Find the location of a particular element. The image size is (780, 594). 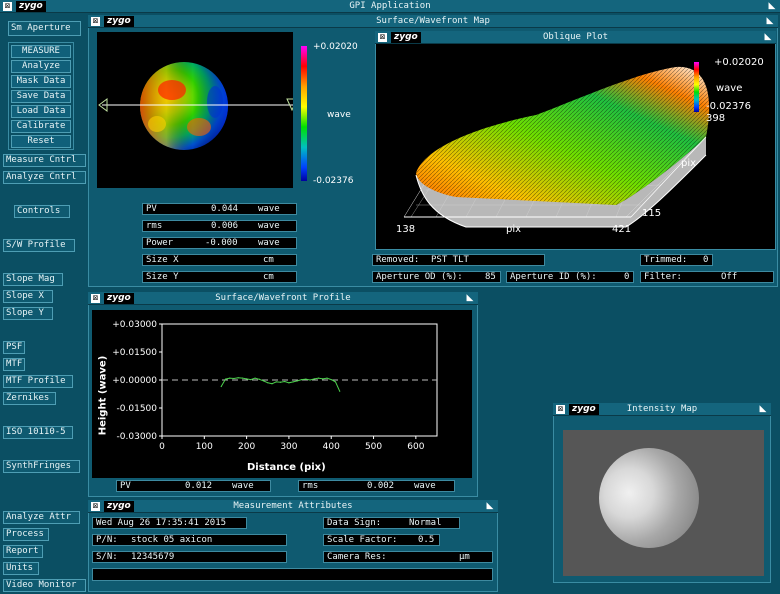

scale-factor-value: 0.5 is located at coordinates (426, 540).